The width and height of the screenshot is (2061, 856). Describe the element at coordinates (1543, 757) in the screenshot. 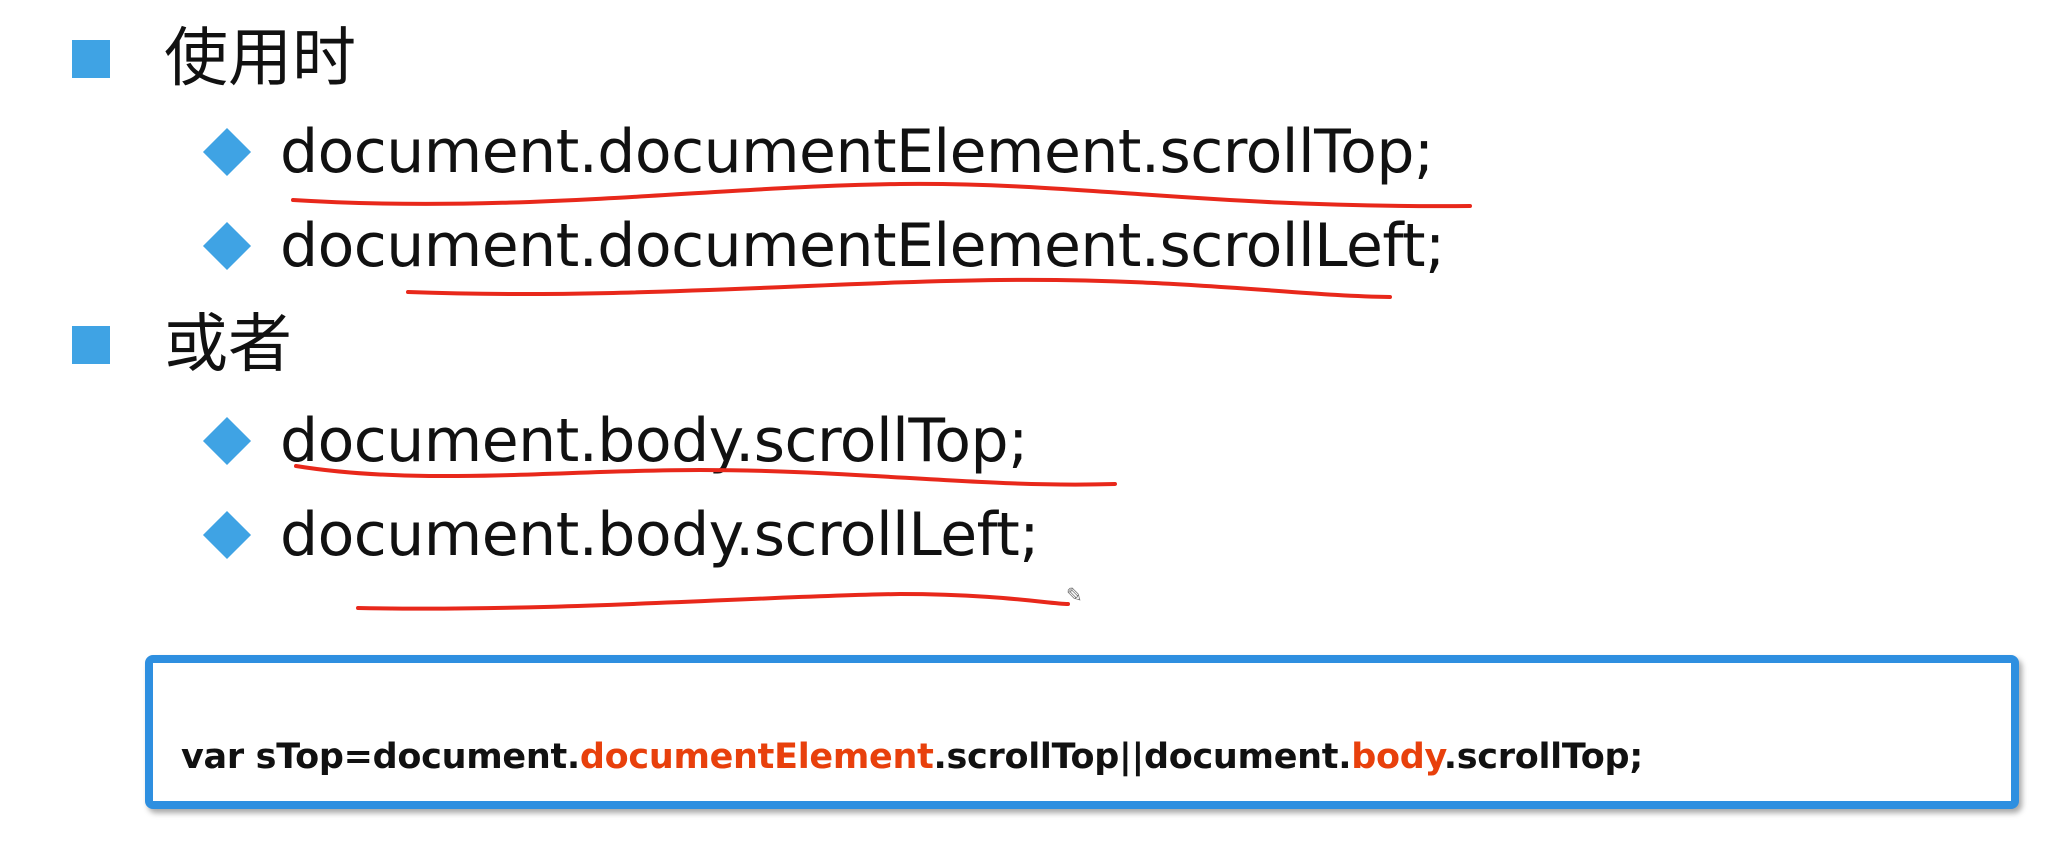

I see `code-text: .scrollTop;` at that location.